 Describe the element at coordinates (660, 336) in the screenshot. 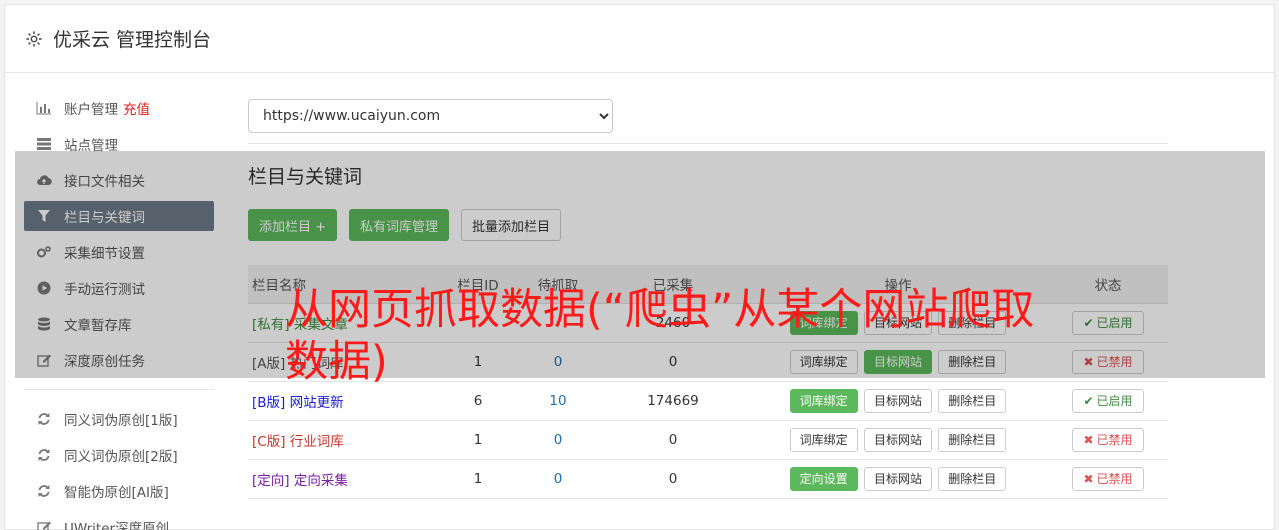

I see `watermark-text: 从网页抓取数据(“爬虫”从某个网站爬取数据)` at that location.